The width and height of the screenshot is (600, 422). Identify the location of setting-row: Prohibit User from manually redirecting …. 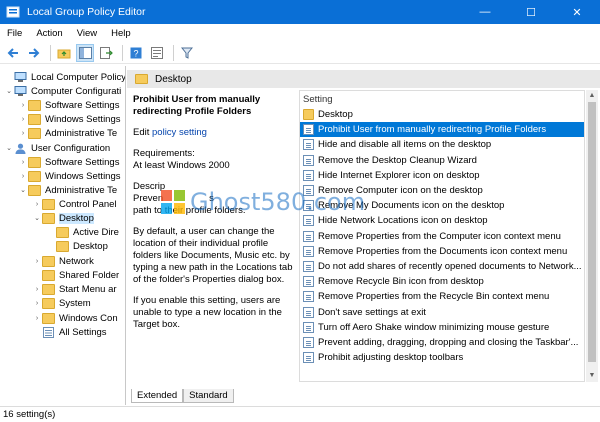
(442, 130).